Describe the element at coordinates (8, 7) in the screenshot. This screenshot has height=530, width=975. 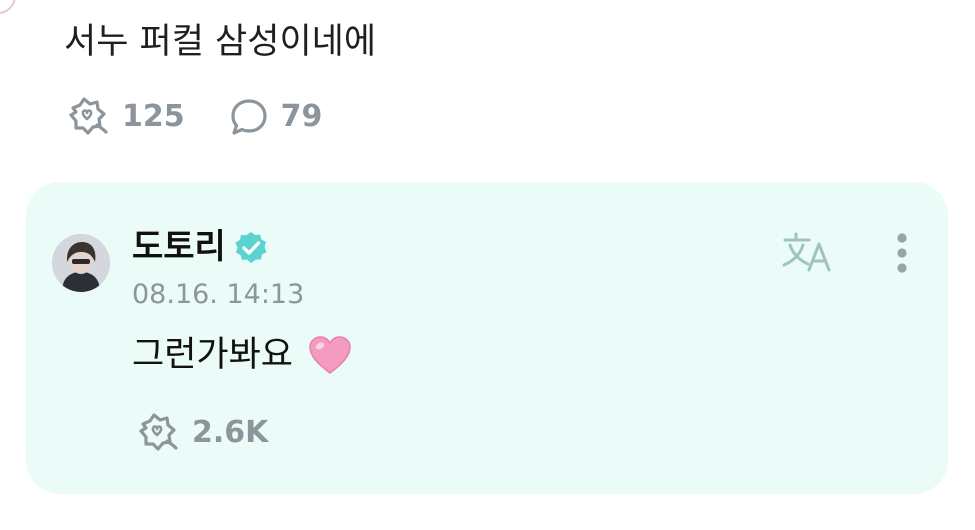
I see `partial-avatar-edge` at that location.